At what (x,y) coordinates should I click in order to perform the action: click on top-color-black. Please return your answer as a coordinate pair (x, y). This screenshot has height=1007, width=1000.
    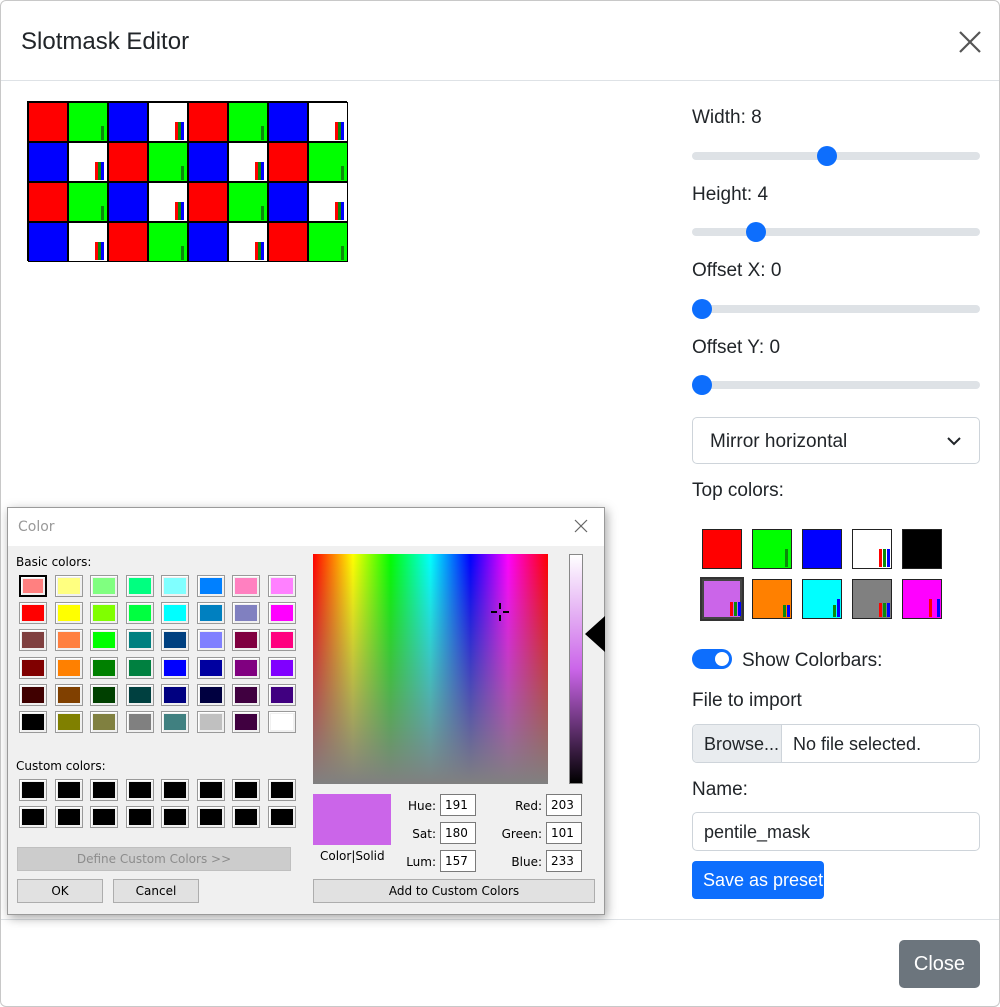
    Looking at the image, I should click on (922, 549).